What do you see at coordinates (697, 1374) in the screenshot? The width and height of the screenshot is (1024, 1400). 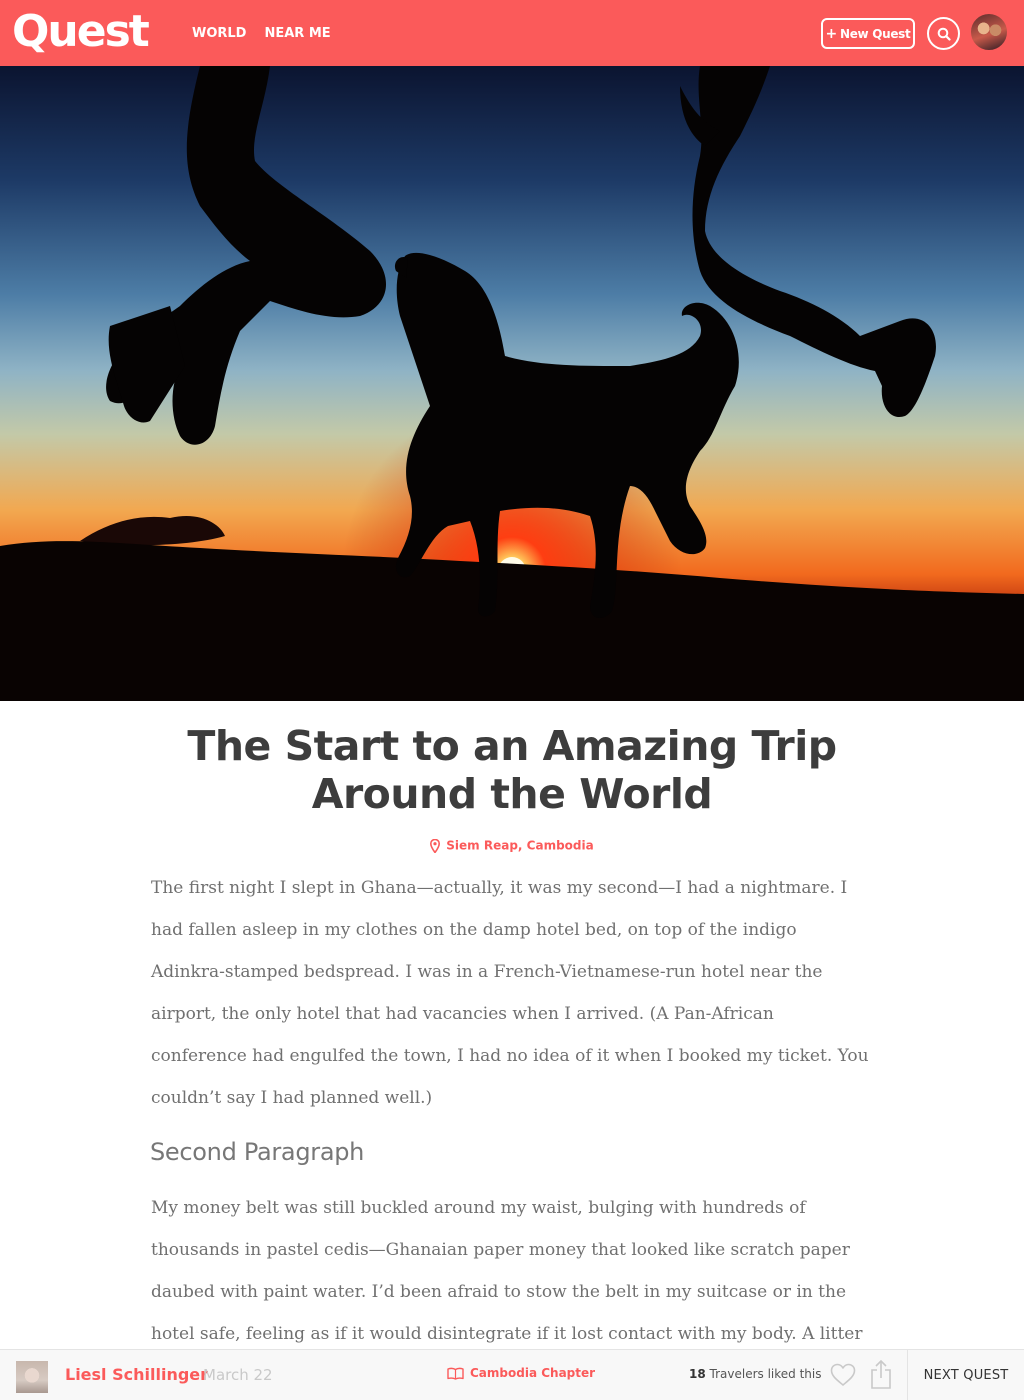 I see `likes-count: 18` at bounding box center [697, 1374].